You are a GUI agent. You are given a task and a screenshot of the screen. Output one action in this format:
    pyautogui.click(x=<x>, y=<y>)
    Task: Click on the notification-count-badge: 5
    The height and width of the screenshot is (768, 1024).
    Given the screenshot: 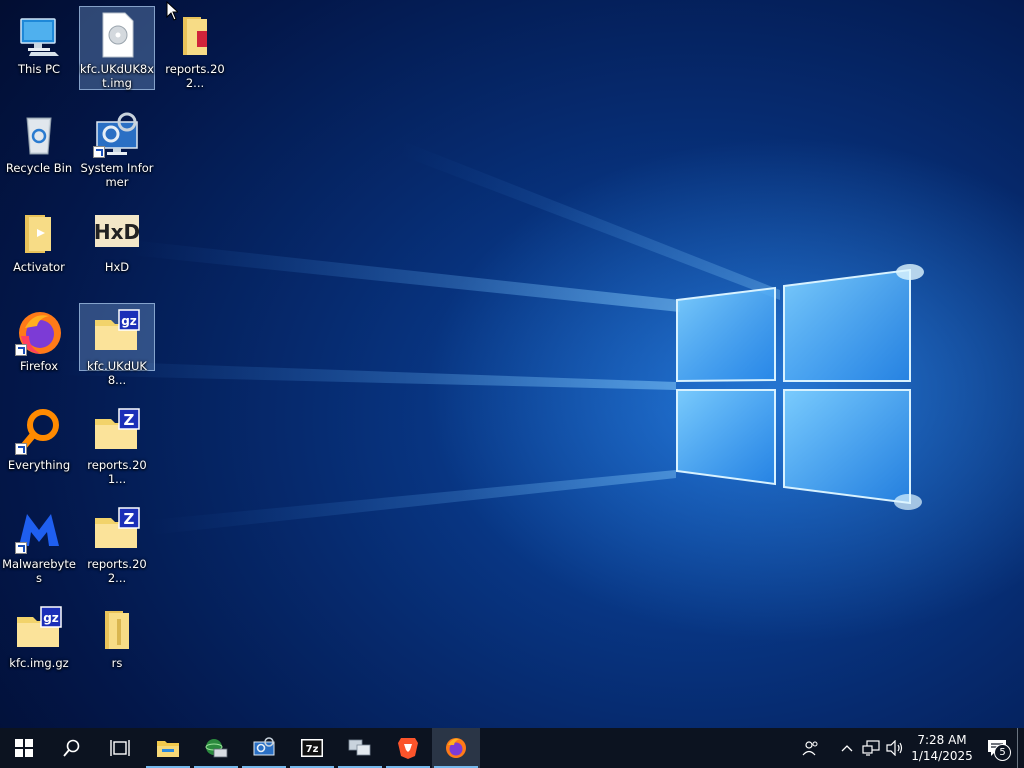 What is the action you would take?
    pyautogui.click(x=1002, y=752)
    